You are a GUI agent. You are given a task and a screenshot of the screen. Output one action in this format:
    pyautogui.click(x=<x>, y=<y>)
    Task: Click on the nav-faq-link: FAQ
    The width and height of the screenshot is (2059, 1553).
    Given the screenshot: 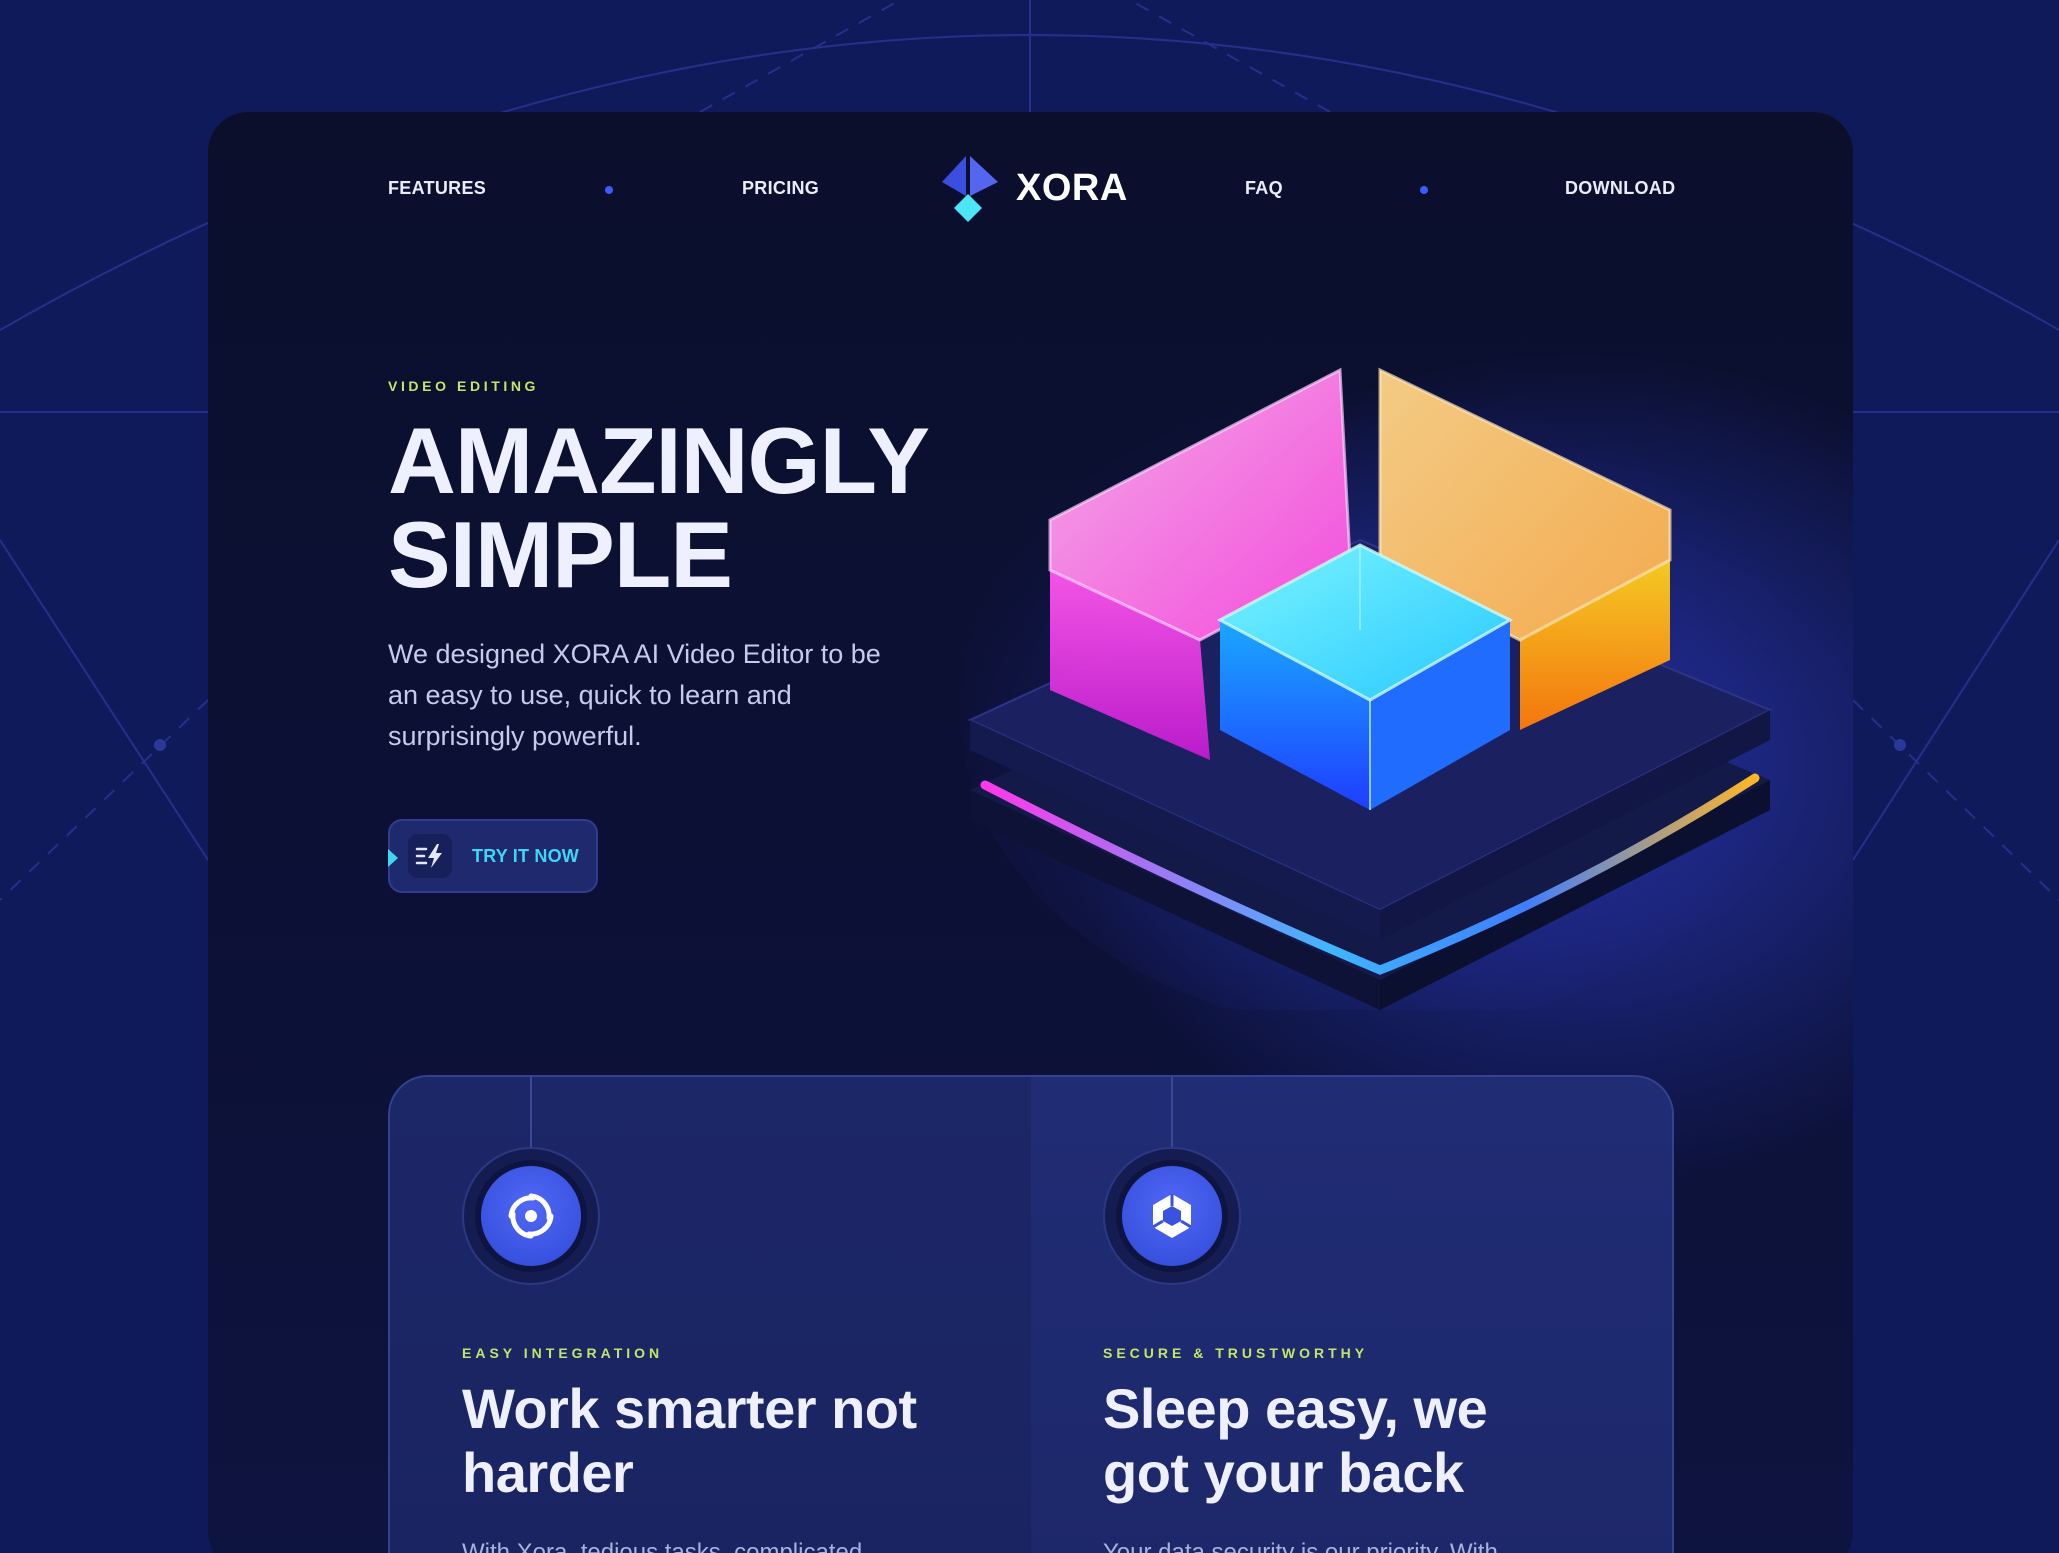 What is the action you would take?
    pyautogui.click(x=1264, y=188)
    